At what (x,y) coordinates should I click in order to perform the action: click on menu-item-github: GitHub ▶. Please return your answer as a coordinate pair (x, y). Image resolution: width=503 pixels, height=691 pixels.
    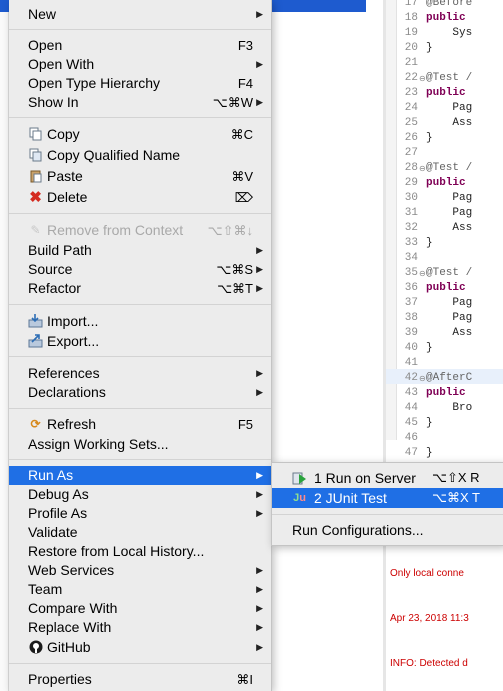
    Looking at the image, I should click on (140, 647).